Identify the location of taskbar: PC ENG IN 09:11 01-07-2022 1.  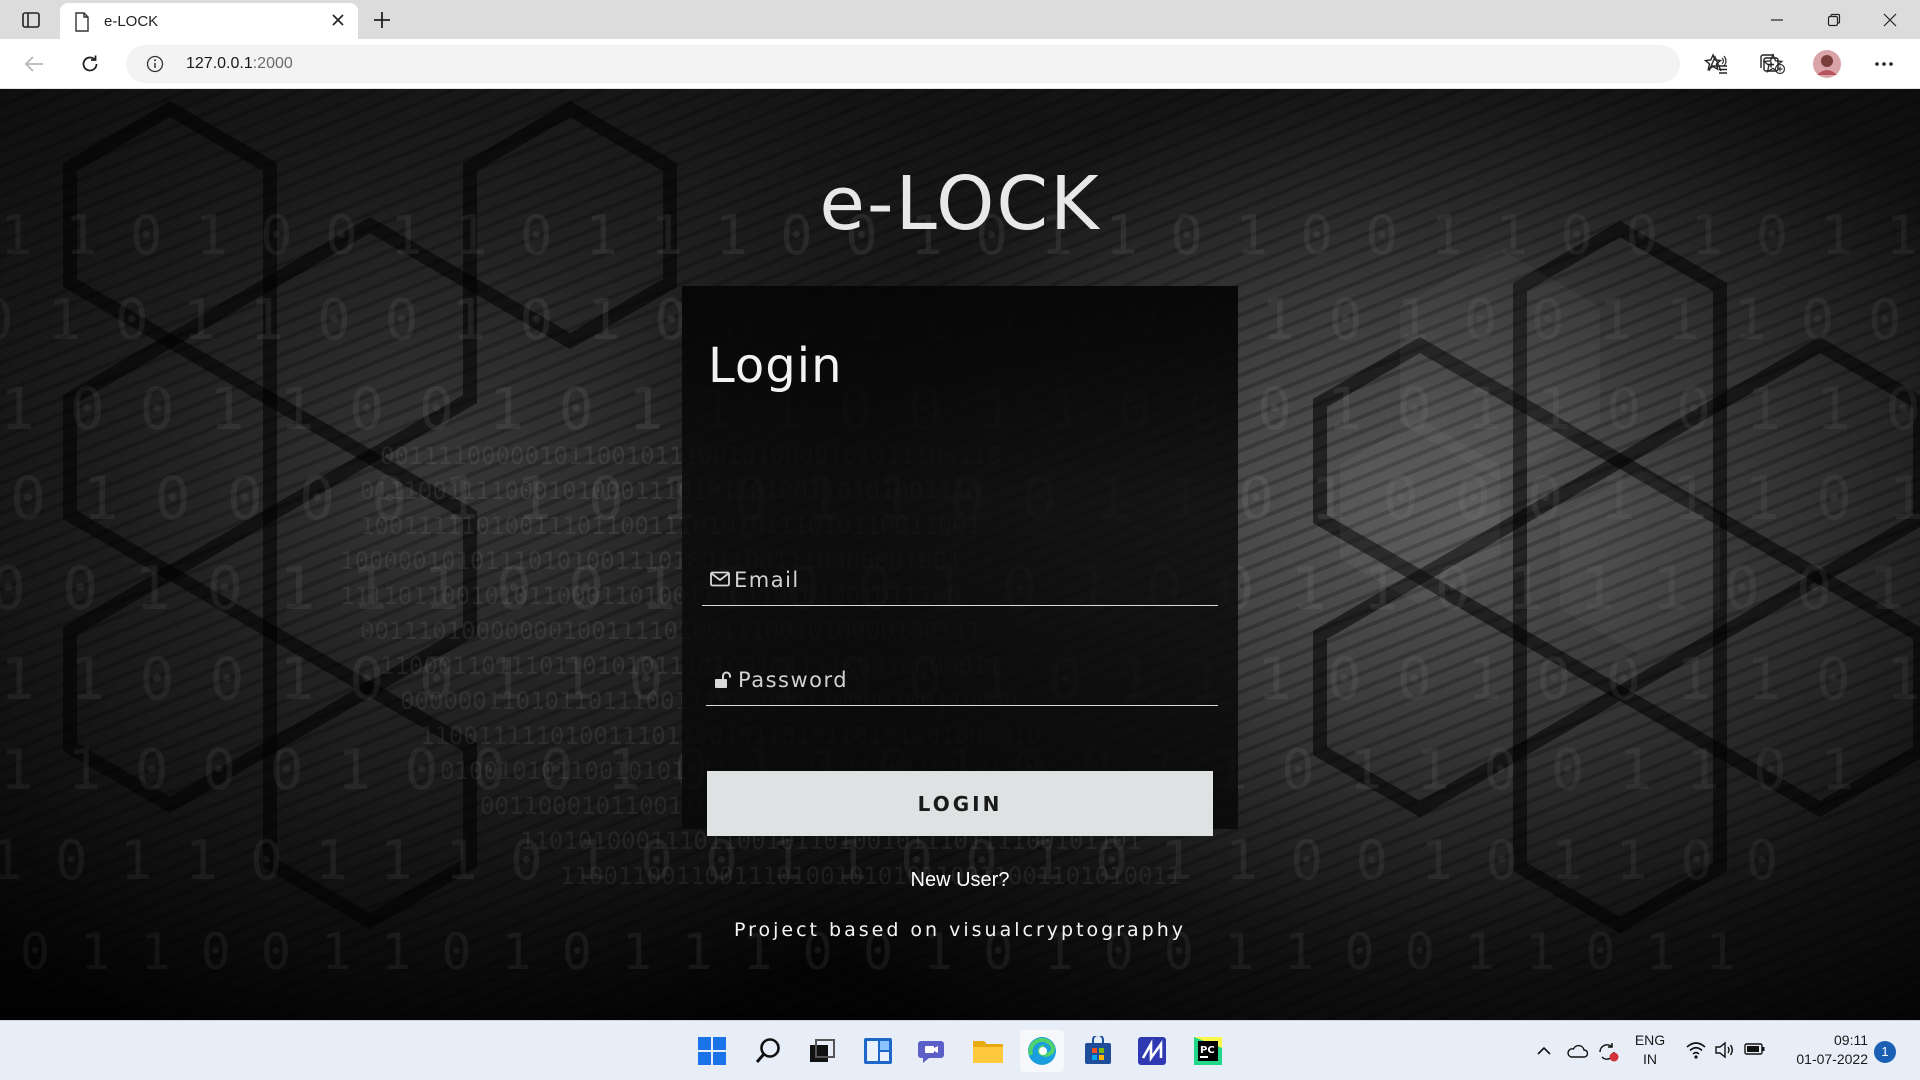
(960, 1050).